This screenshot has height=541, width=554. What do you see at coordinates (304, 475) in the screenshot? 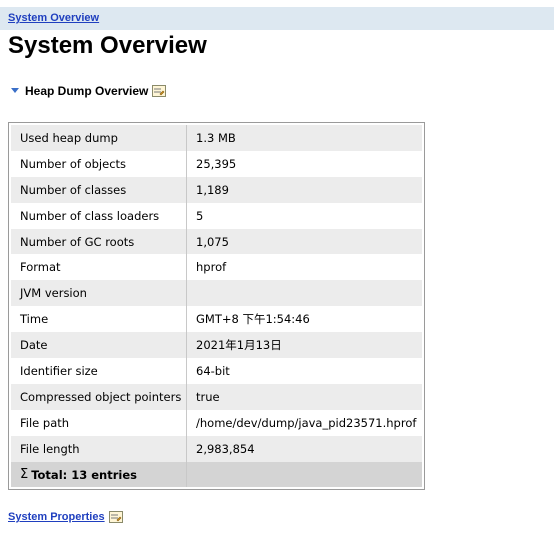
I see `total-value-cell` at bounding box center [304, 475].